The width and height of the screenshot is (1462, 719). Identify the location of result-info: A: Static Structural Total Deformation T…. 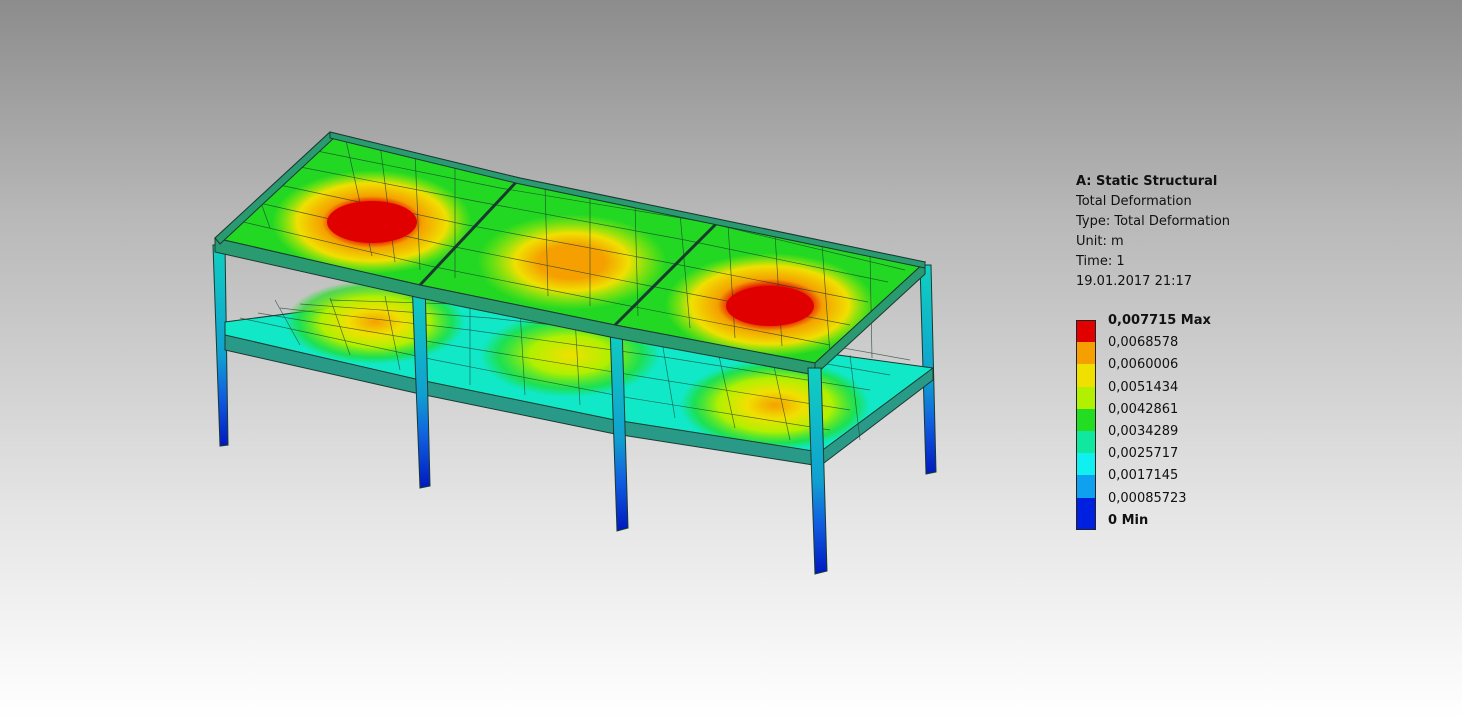
(1153, 232).